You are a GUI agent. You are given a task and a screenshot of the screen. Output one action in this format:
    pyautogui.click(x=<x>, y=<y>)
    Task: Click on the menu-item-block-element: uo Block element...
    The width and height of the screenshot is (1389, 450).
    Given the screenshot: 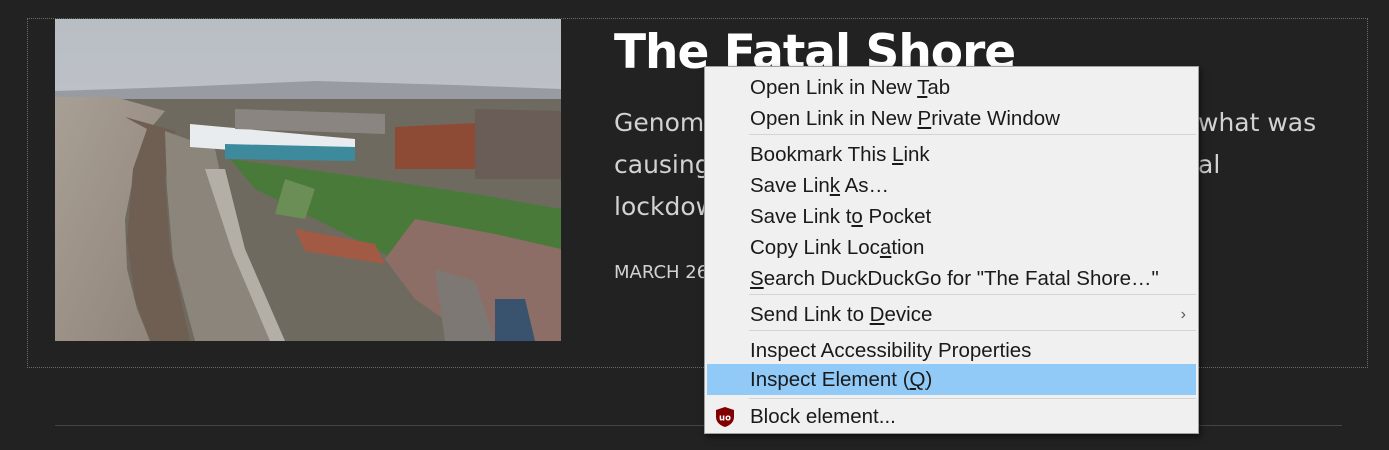 What is the action you would take?
    pyautogui.click(x=951, y=416)
    